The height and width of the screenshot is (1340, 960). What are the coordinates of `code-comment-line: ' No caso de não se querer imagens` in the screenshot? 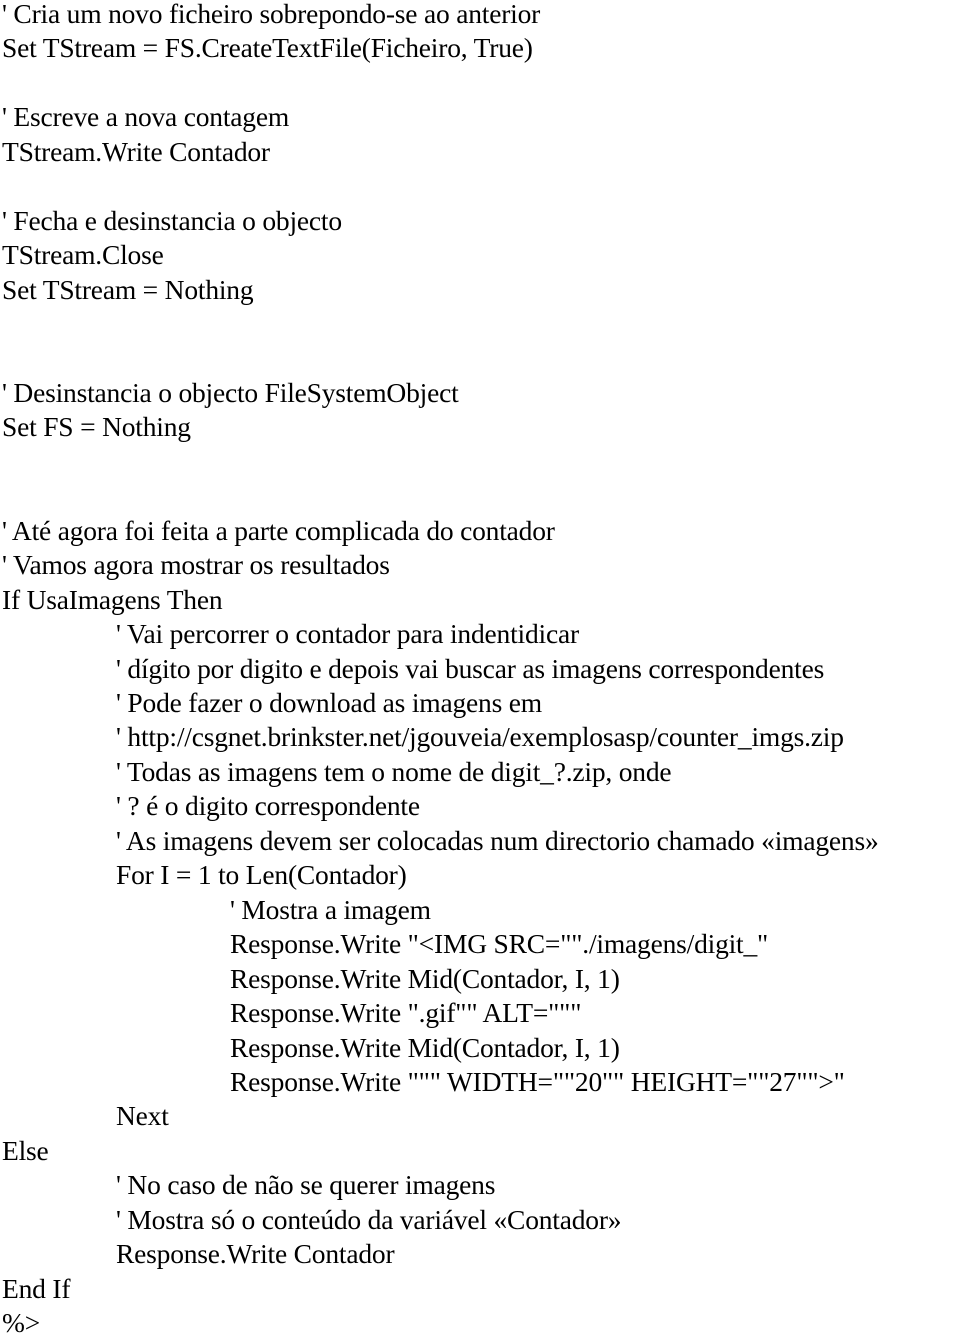 It's located at (306, 1185).